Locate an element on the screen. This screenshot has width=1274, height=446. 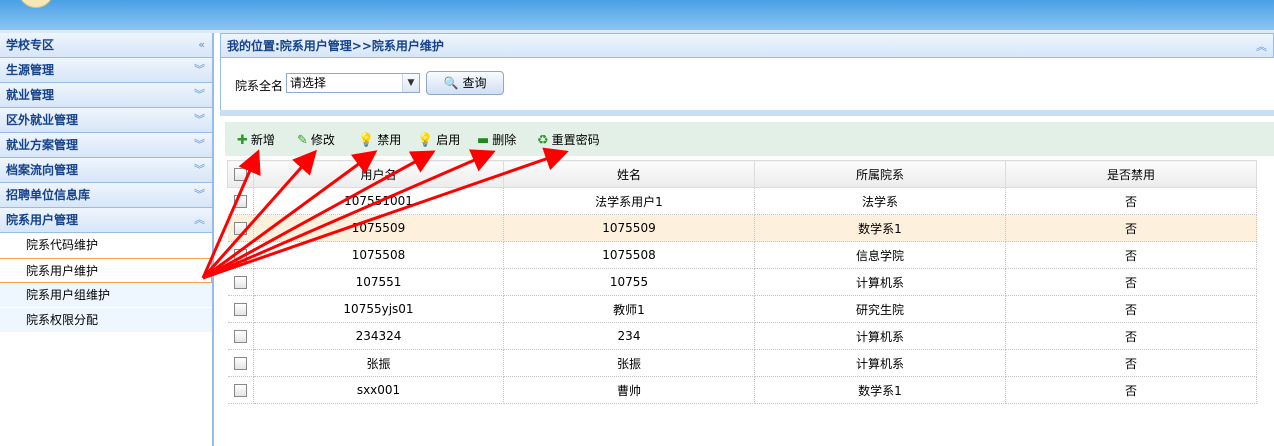
sidebar-section-label: 档案流向管理 is located at coordinates (42, 170).